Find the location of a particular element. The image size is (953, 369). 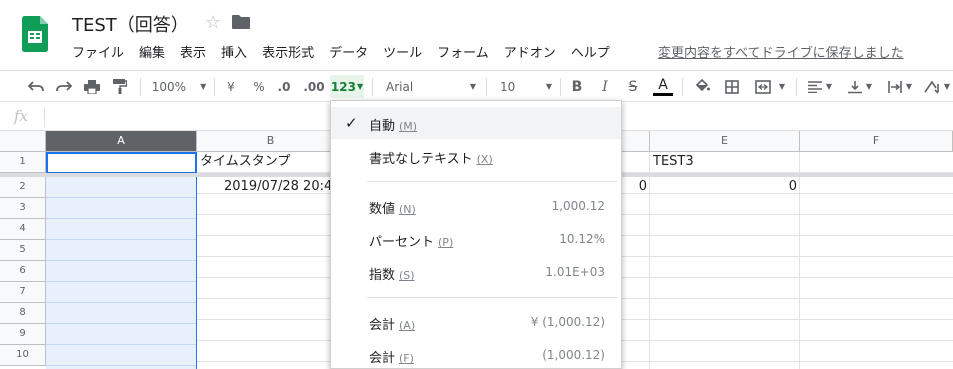

format-menu-label: パーセント (P) is located at coordinates (411, 240).